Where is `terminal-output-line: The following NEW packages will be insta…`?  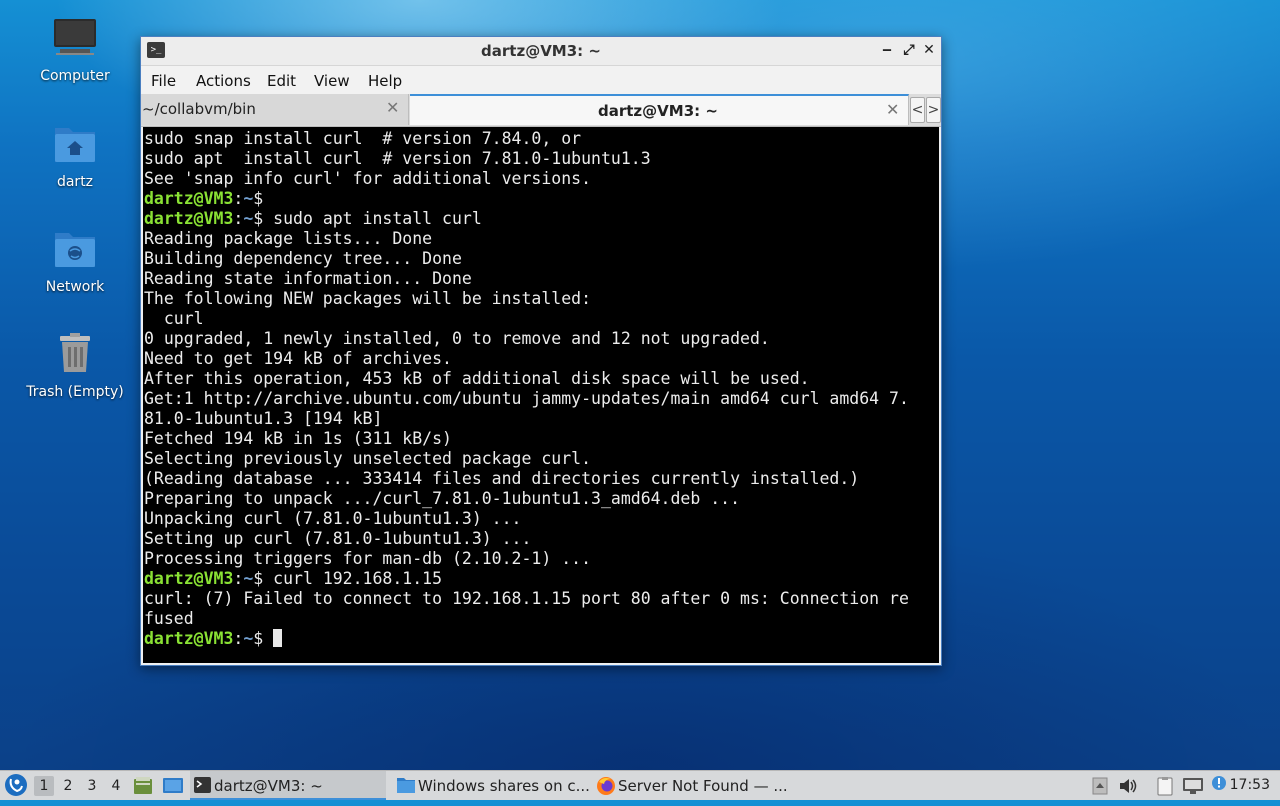 terminal-output-line: The following NEW packages will be insta… is located at coordinates (368, 298).